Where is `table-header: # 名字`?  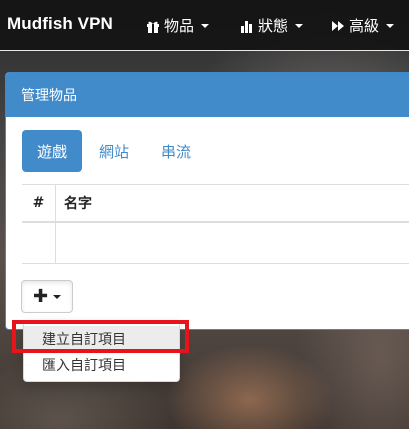 table-header: # 名字 is located at coordinates (215, 204).